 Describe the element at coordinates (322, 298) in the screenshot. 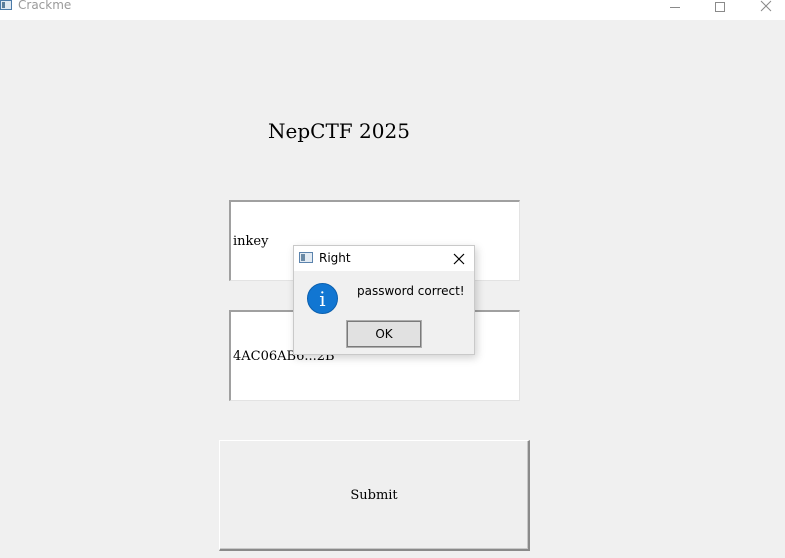

I see `info-icon: i` at that location.